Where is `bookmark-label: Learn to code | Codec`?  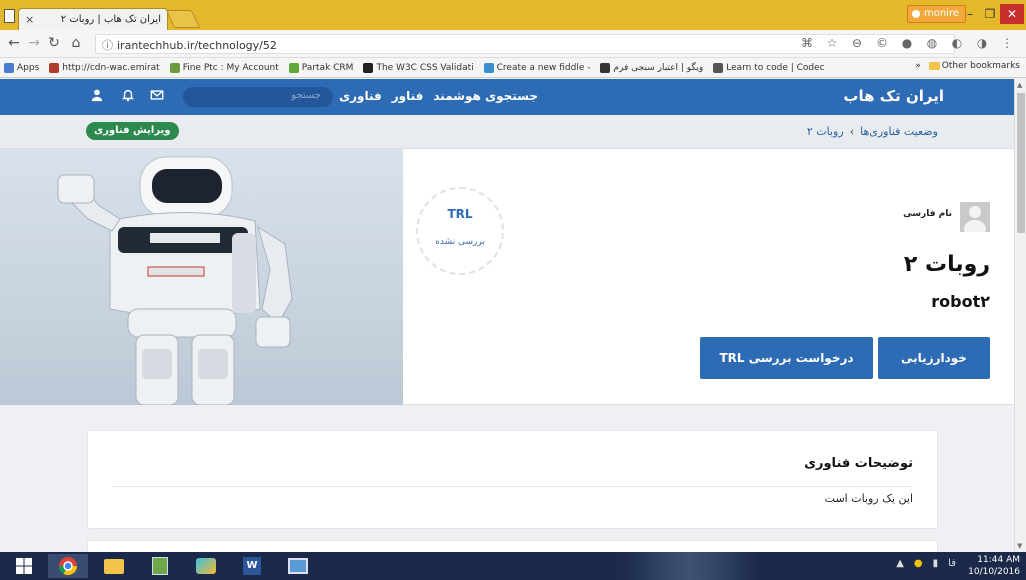
bookmark-label: Learn to code | Codec is located at coordinates (775, 67).